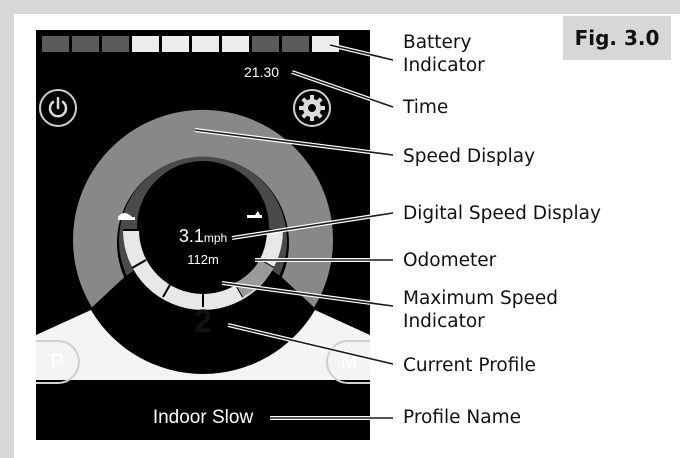 This screenshot has width=680, height=458. I want to click on callout-time: Time, so click(426, 107).